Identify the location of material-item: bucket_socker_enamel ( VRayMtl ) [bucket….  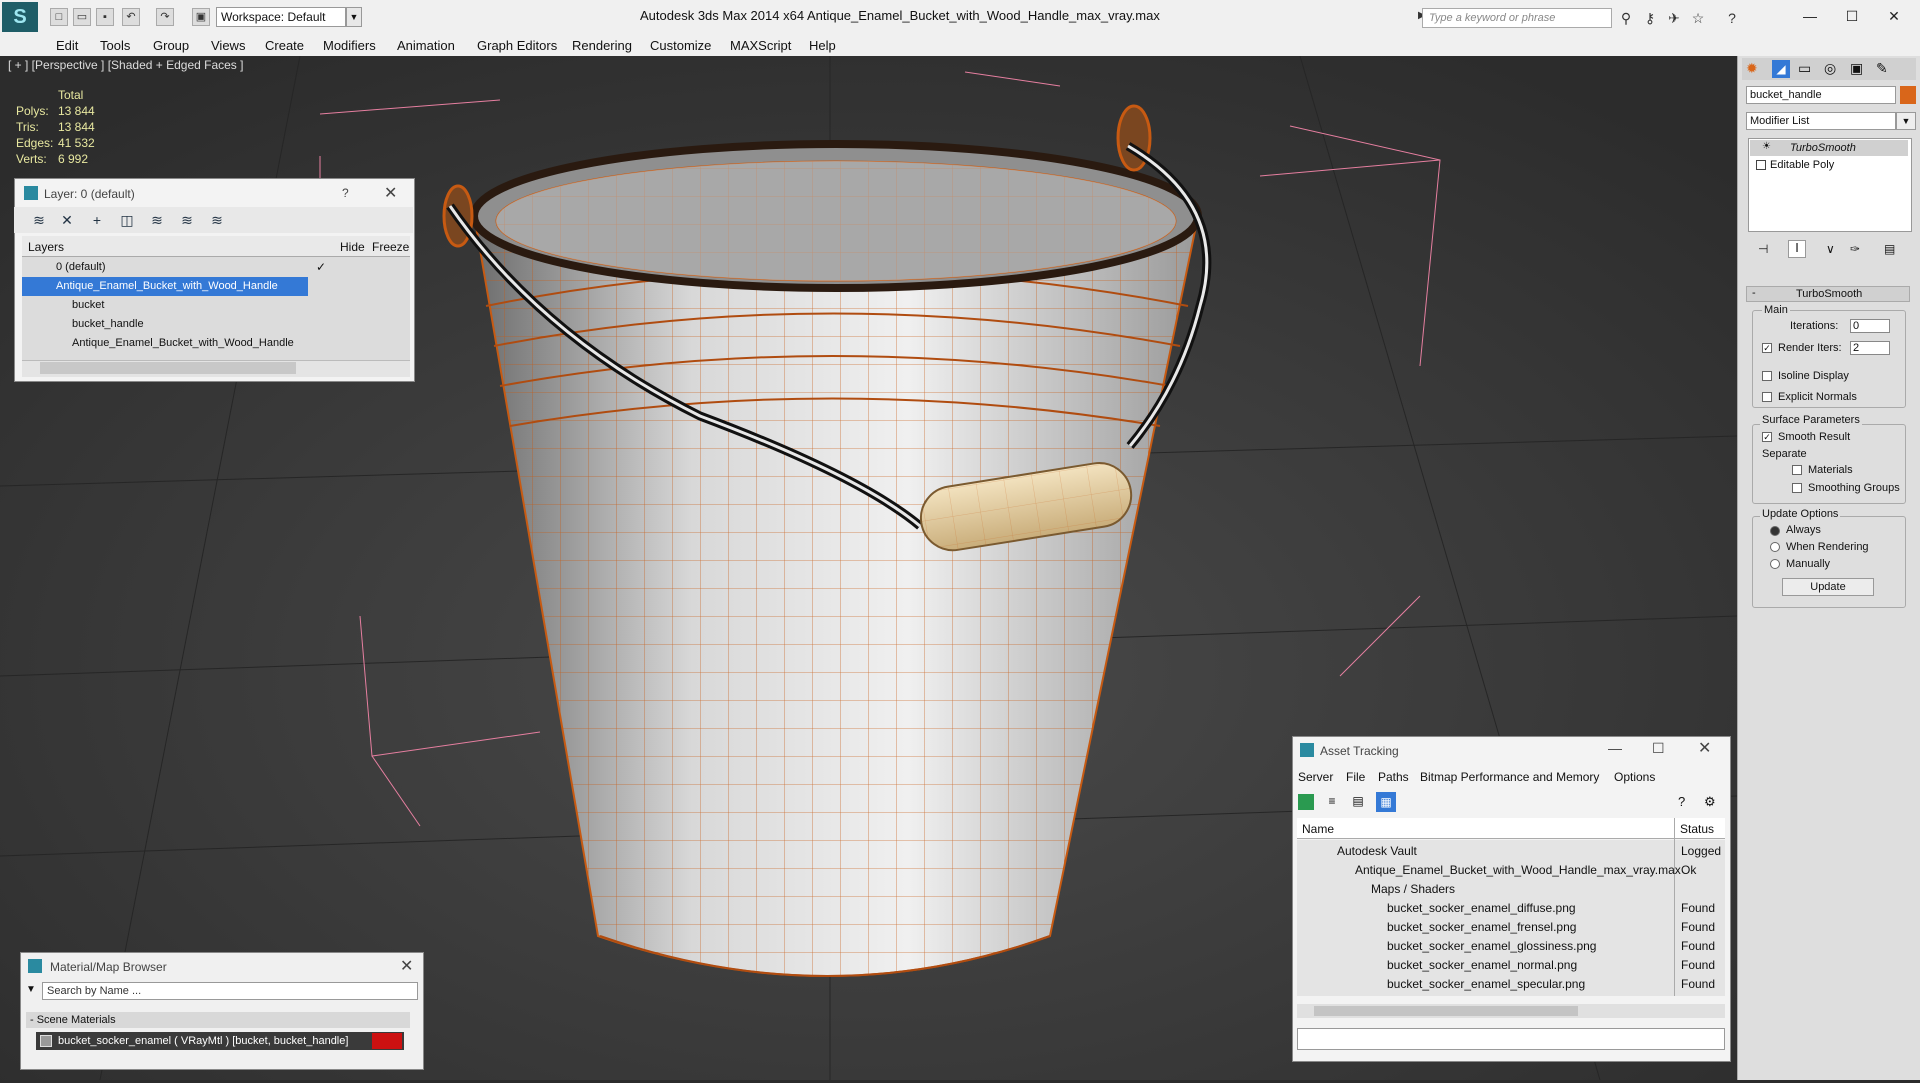
(220, 1041).